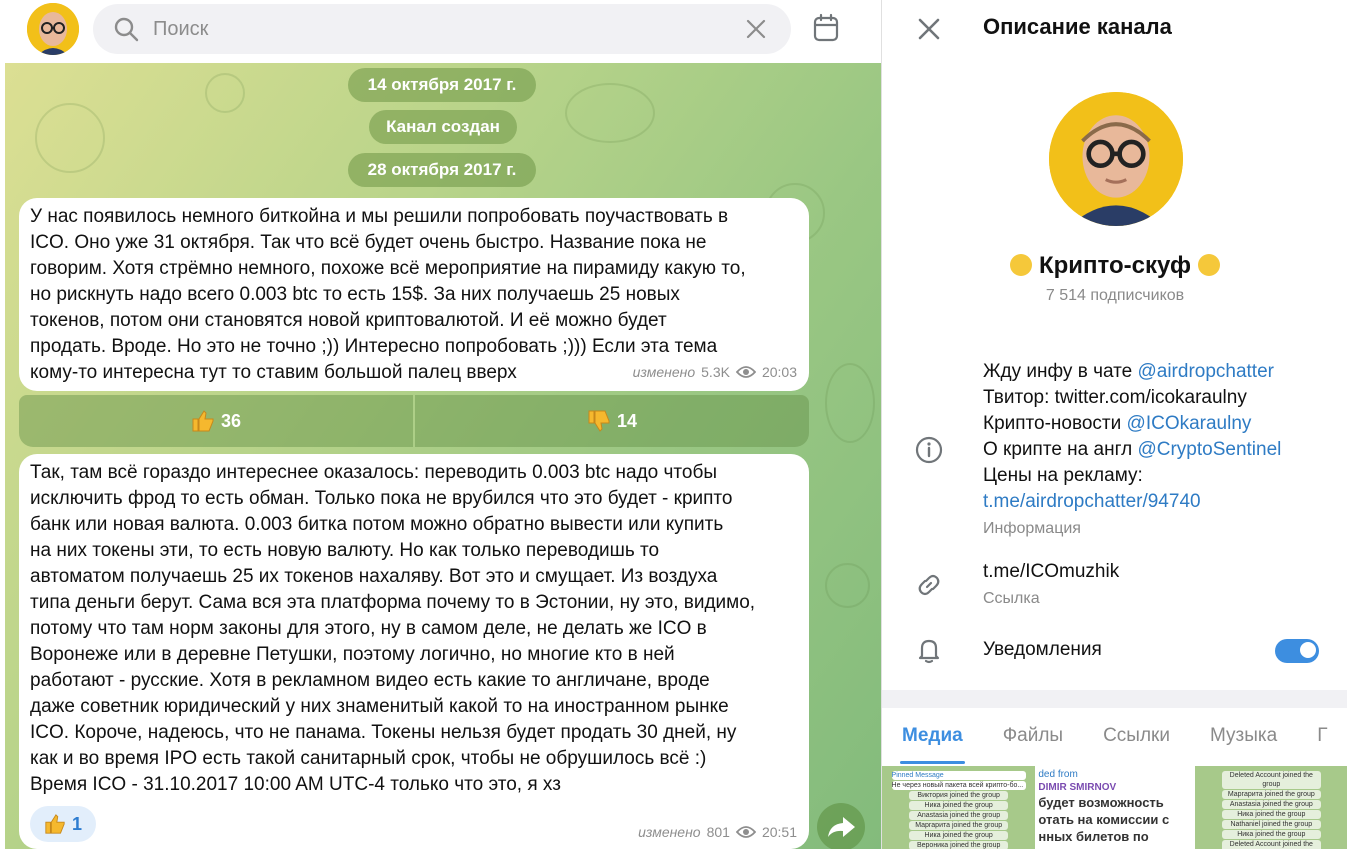  I want to click on message-meta: изменено 801 20:51, so click(717, 832).